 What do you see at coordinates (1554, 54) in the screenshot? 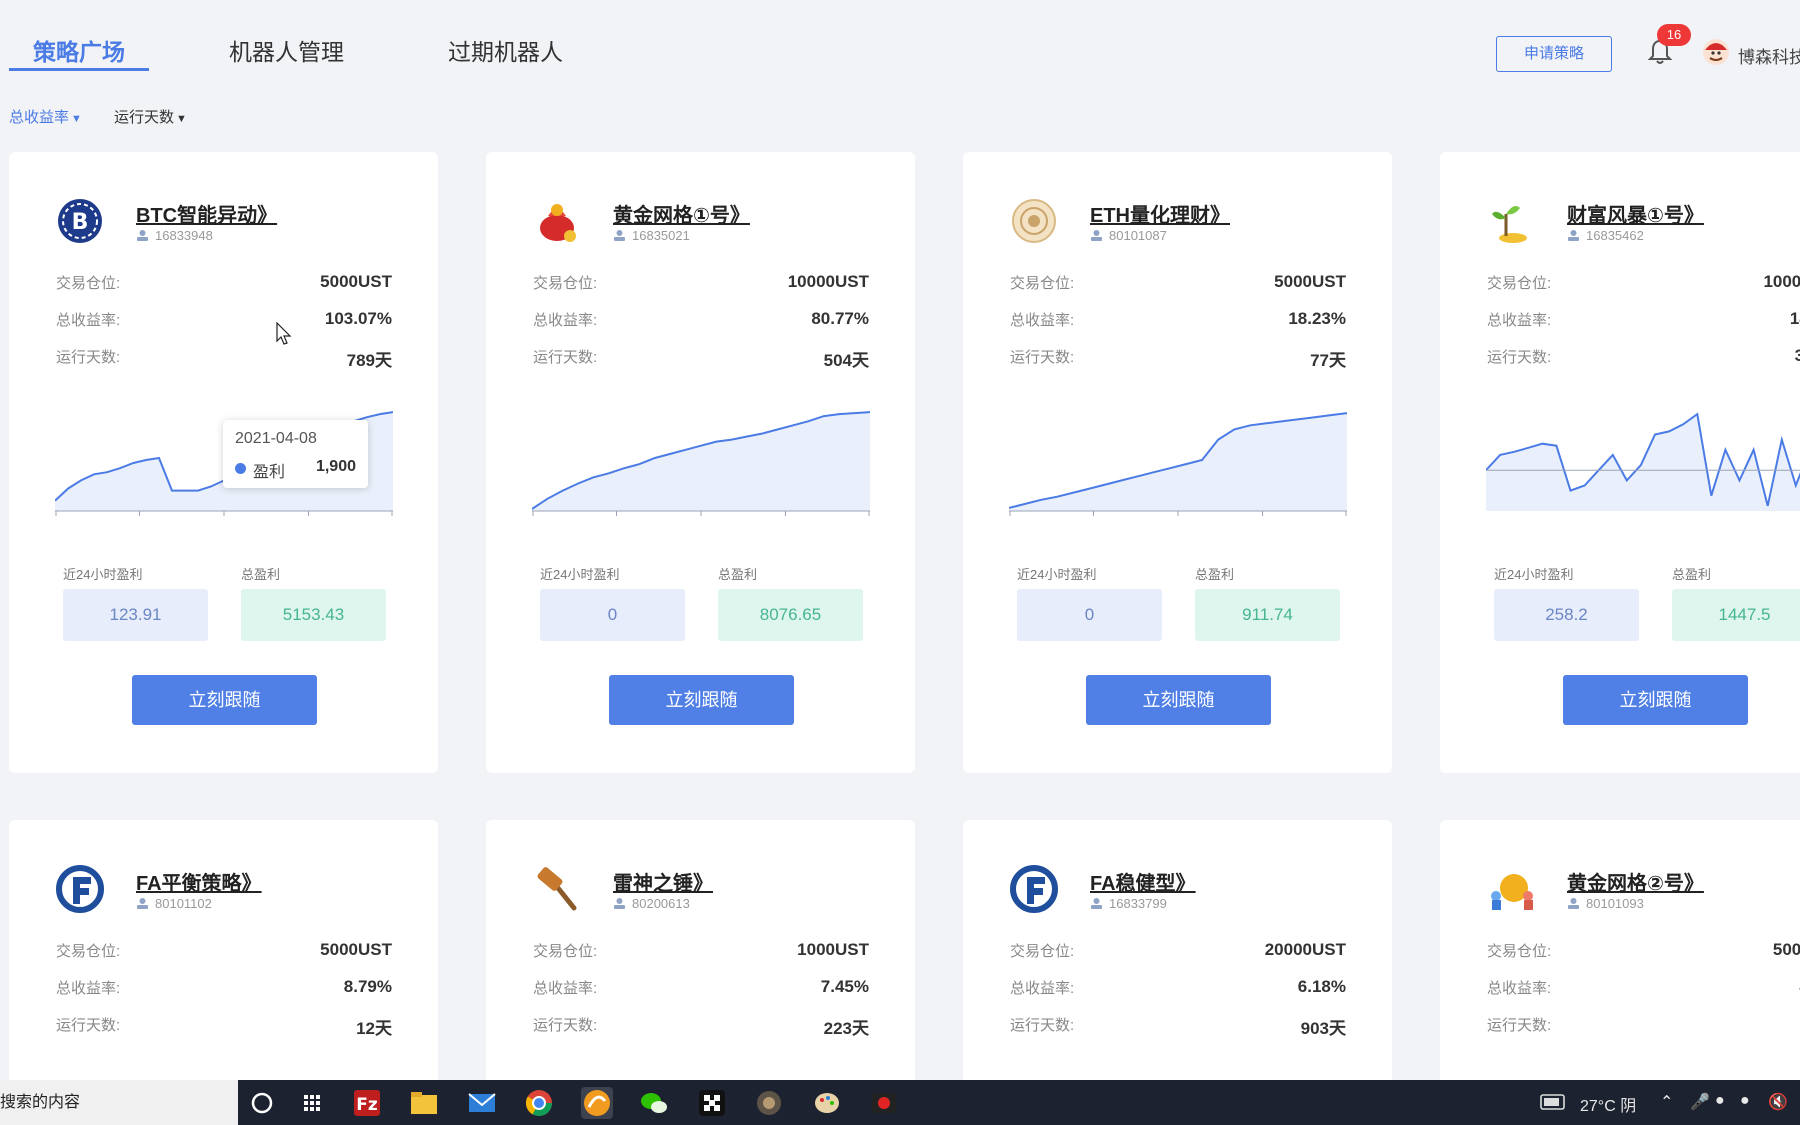
I see `apply-strategy-button: 申请策略` at bounding box center [1554, 54].